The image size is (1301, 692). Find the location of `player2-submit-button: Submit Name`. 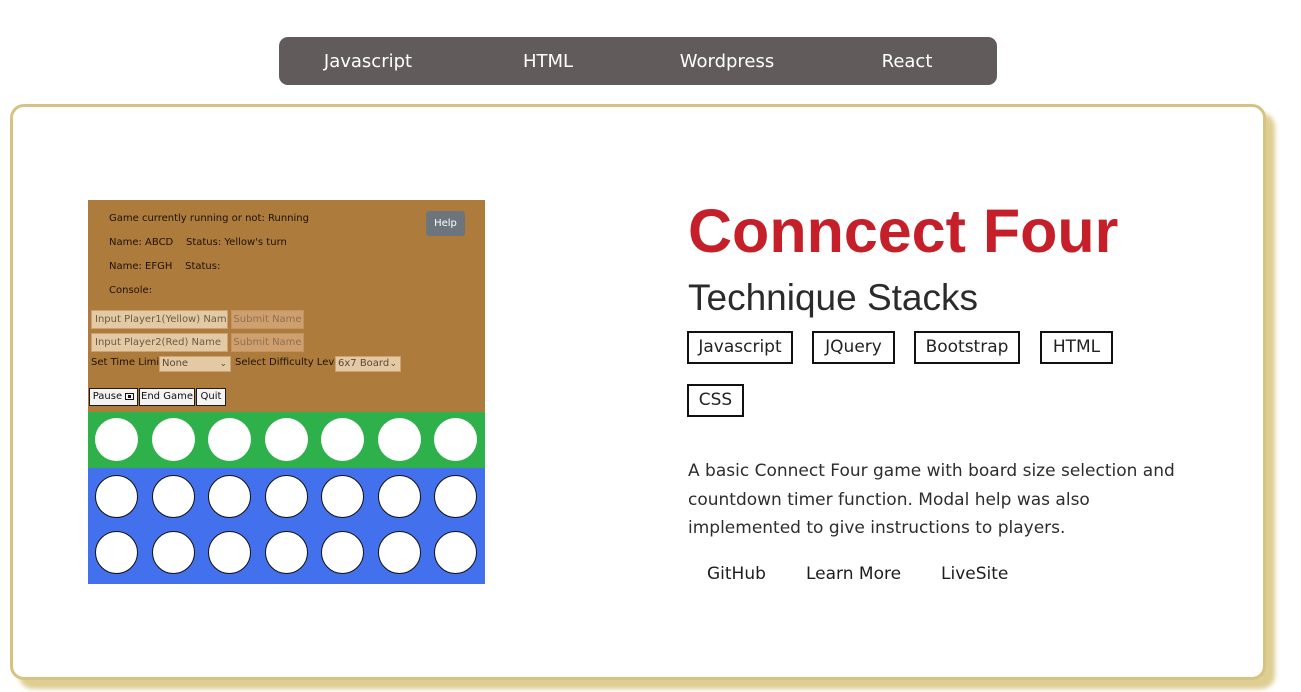

player2-submit-button: Submit Name is located at coordinates (267, 342).